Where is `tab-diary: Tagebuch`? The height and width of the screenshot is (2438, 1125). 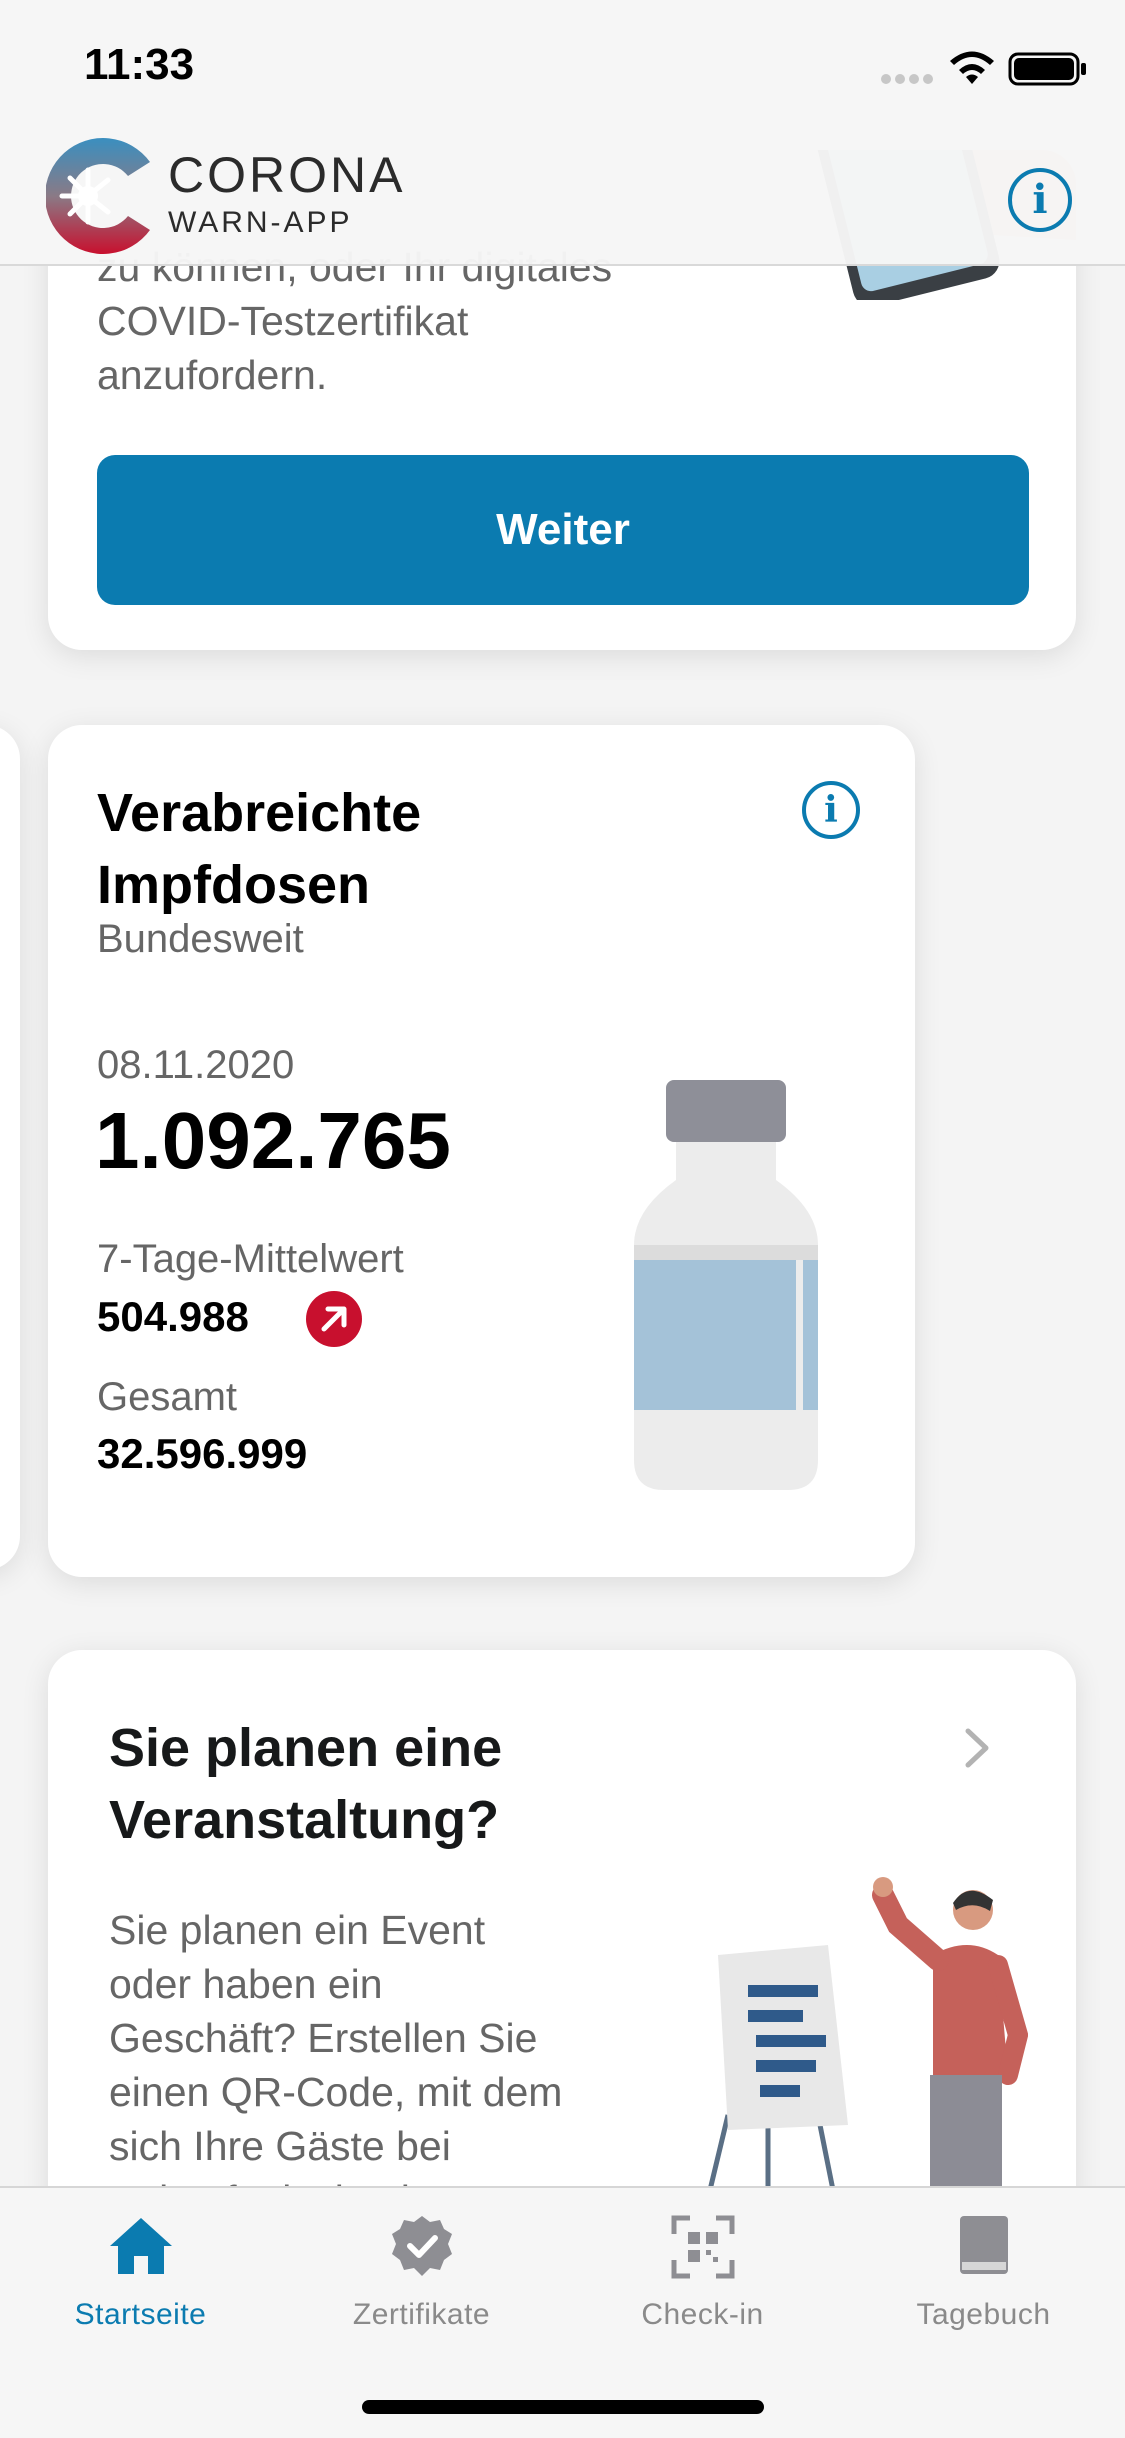
tab-diary: Tagebuch is located at coordinates (983, 2278).